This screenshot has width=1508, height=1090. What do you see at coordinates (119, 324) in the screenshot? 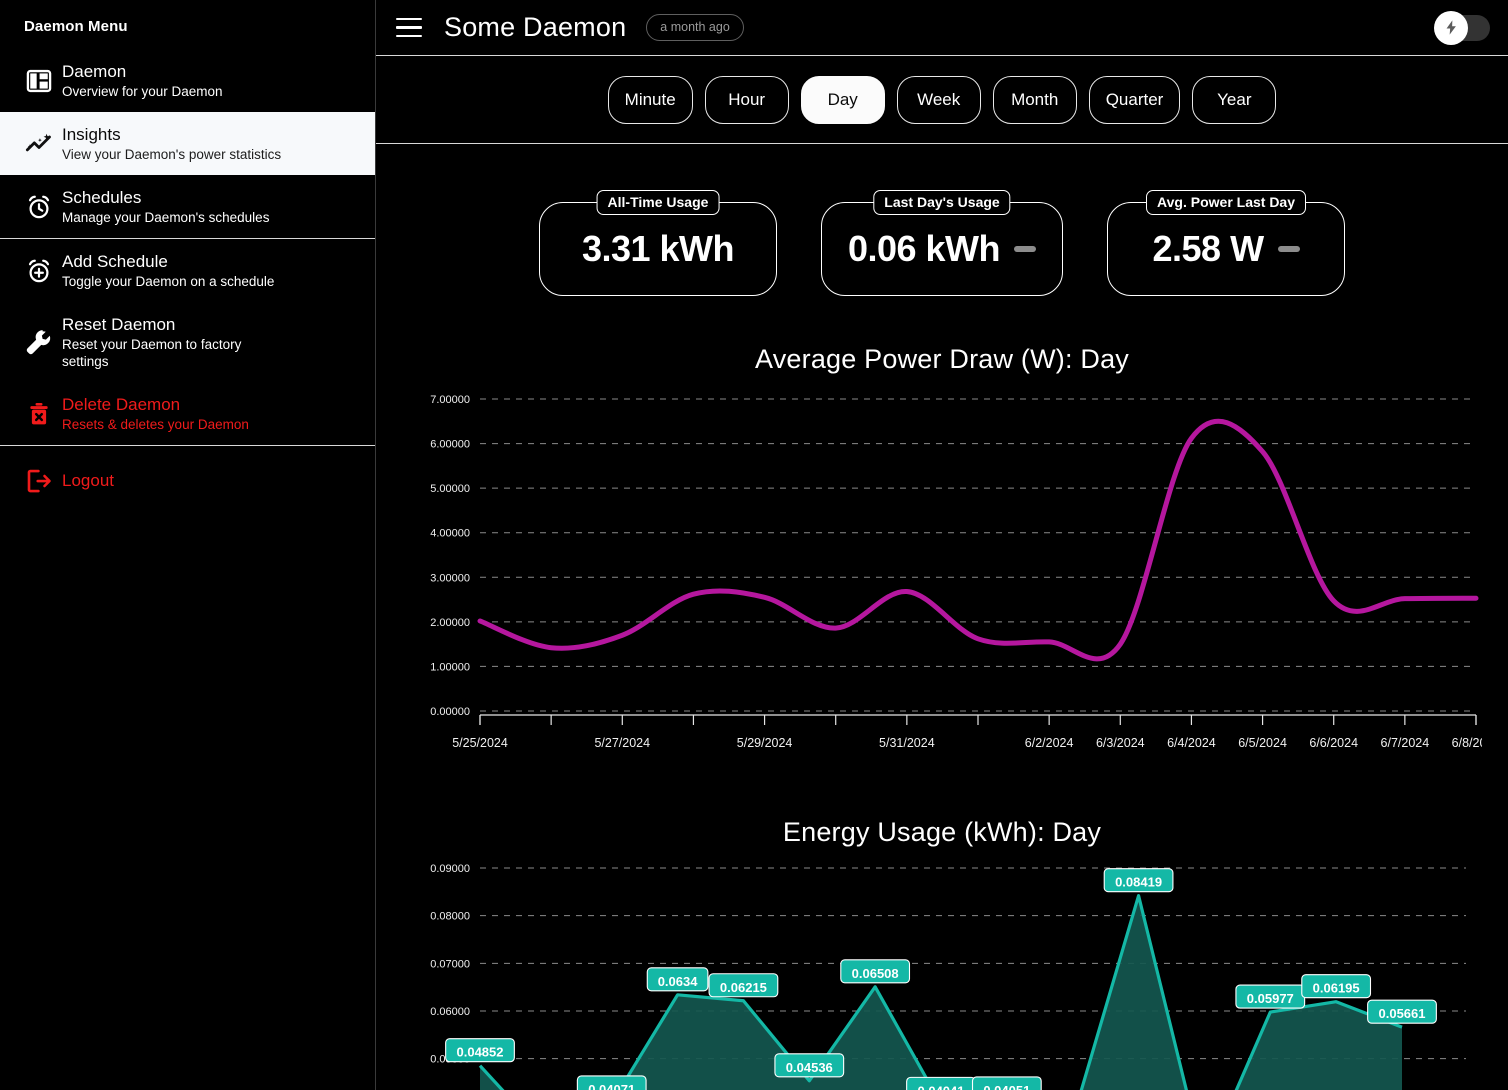
I see `sidebar-item-label: Reset Daemon` at bounding box center [119, 324].